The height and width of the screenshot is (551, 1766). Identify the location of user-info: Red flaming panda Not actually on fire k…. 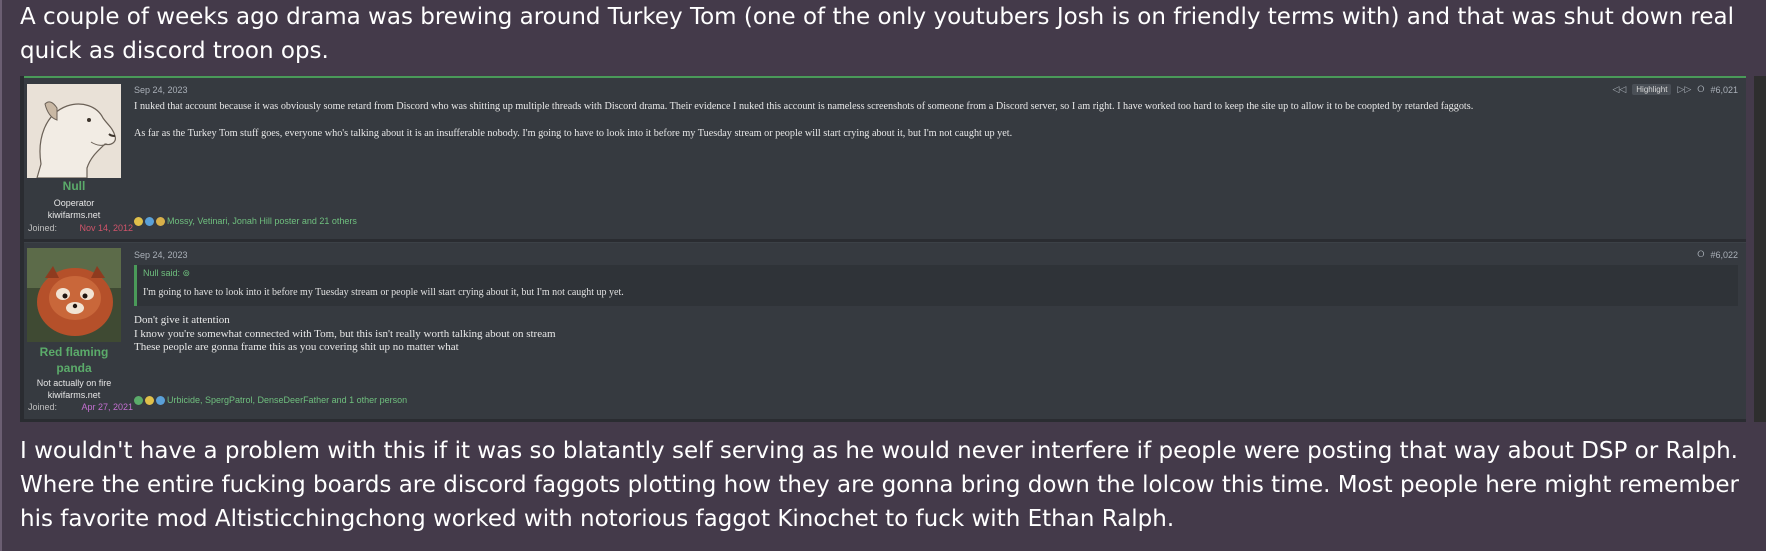
(78, 331).